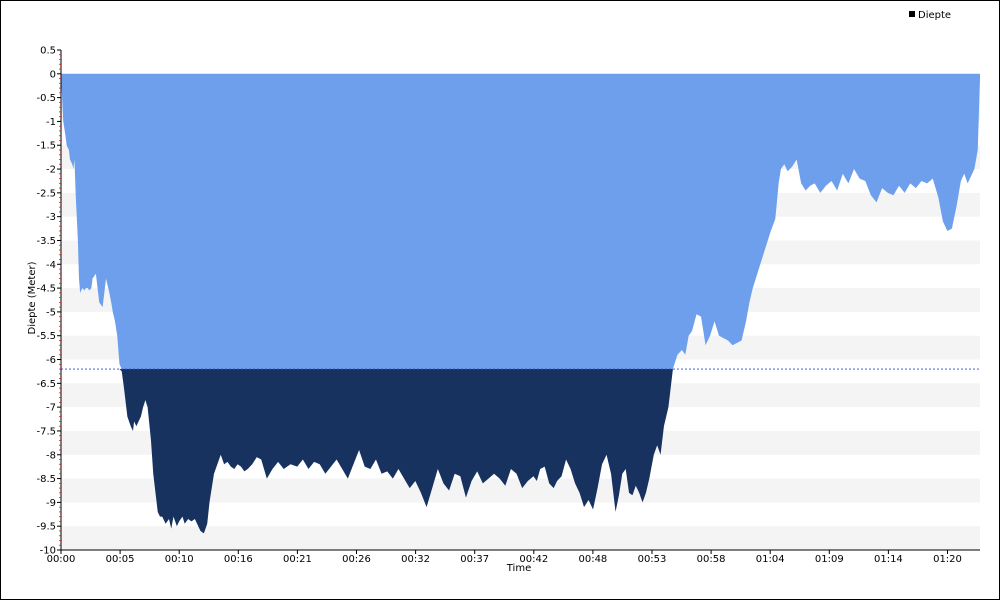 The image size is (1000, 600). I want to click on y-tick-label: -8, so click(51, 455).